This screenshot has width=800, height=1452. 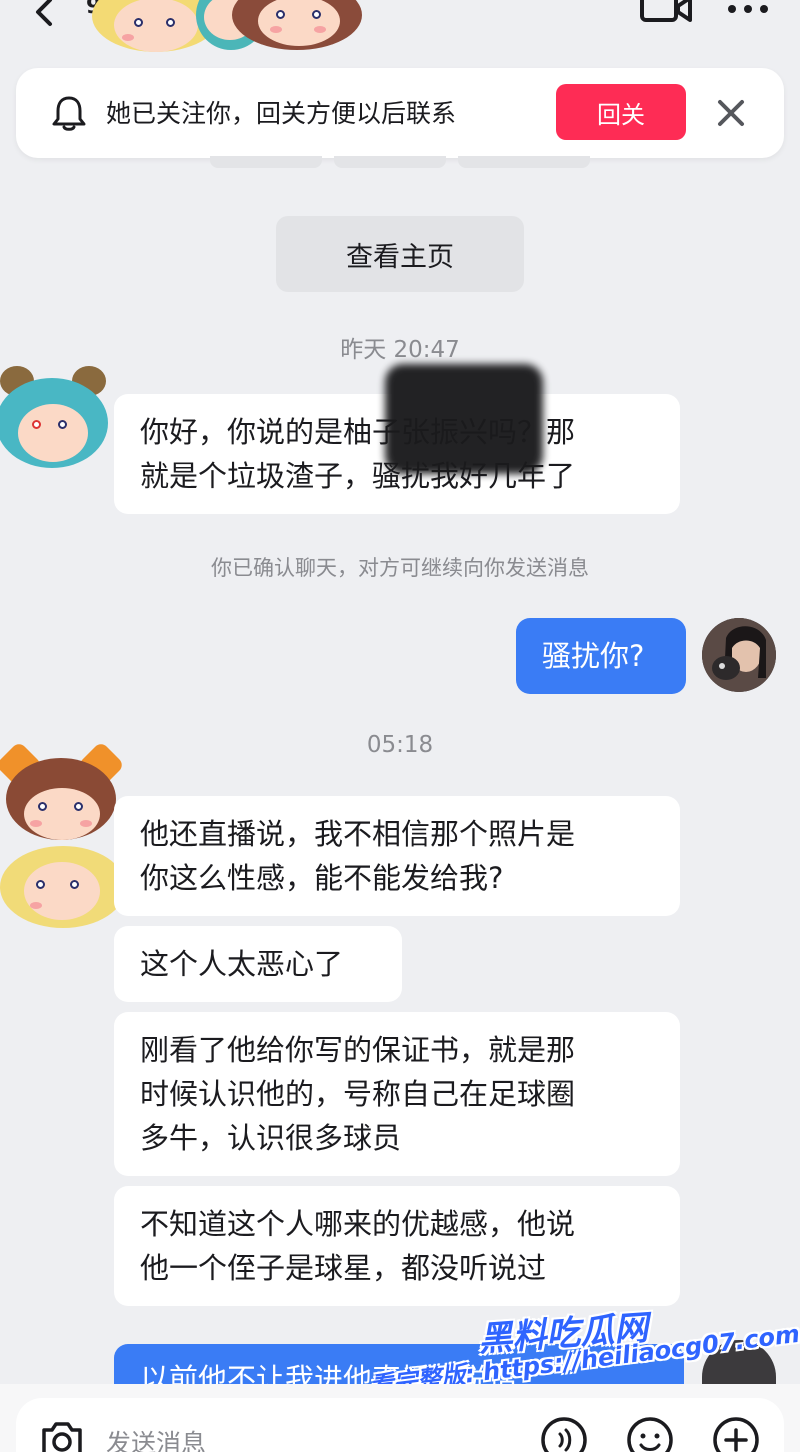 What do you see at coordinates (54, 421) in the screenshot?
I see `contact-avatar-teal` at bounding box center [54, 421].